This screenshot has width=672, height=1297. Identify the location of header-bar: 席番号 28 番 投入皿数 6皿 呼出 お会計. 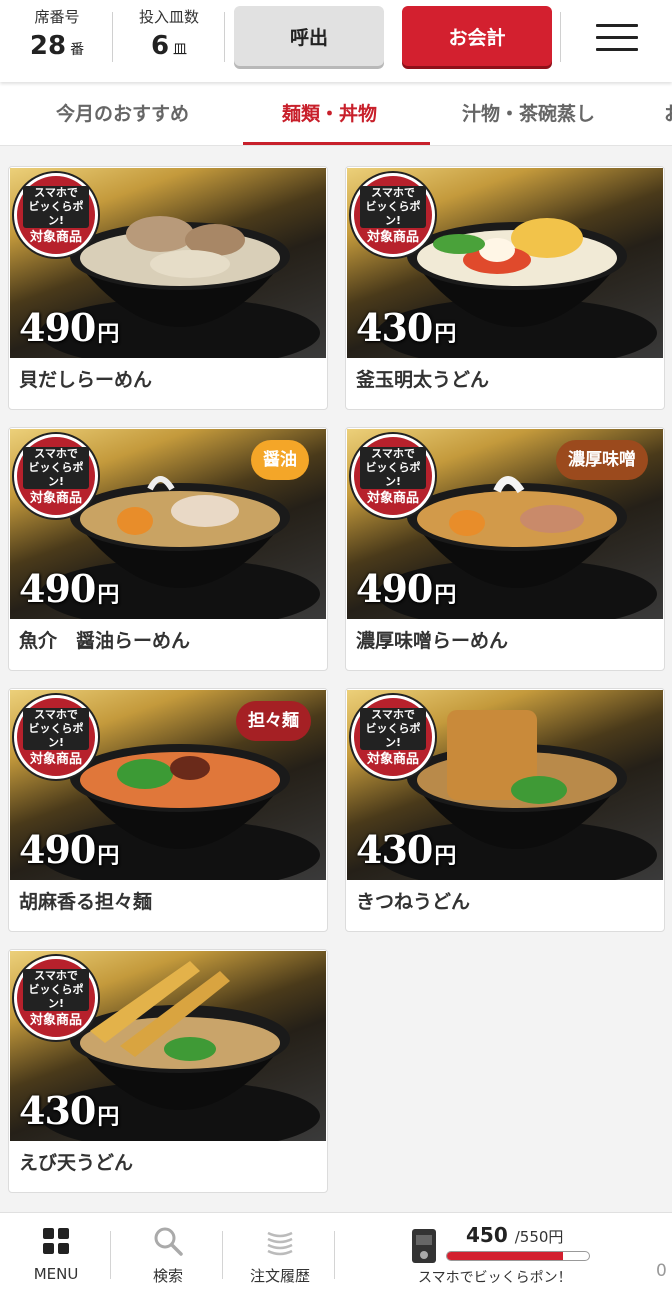
(336, 41).